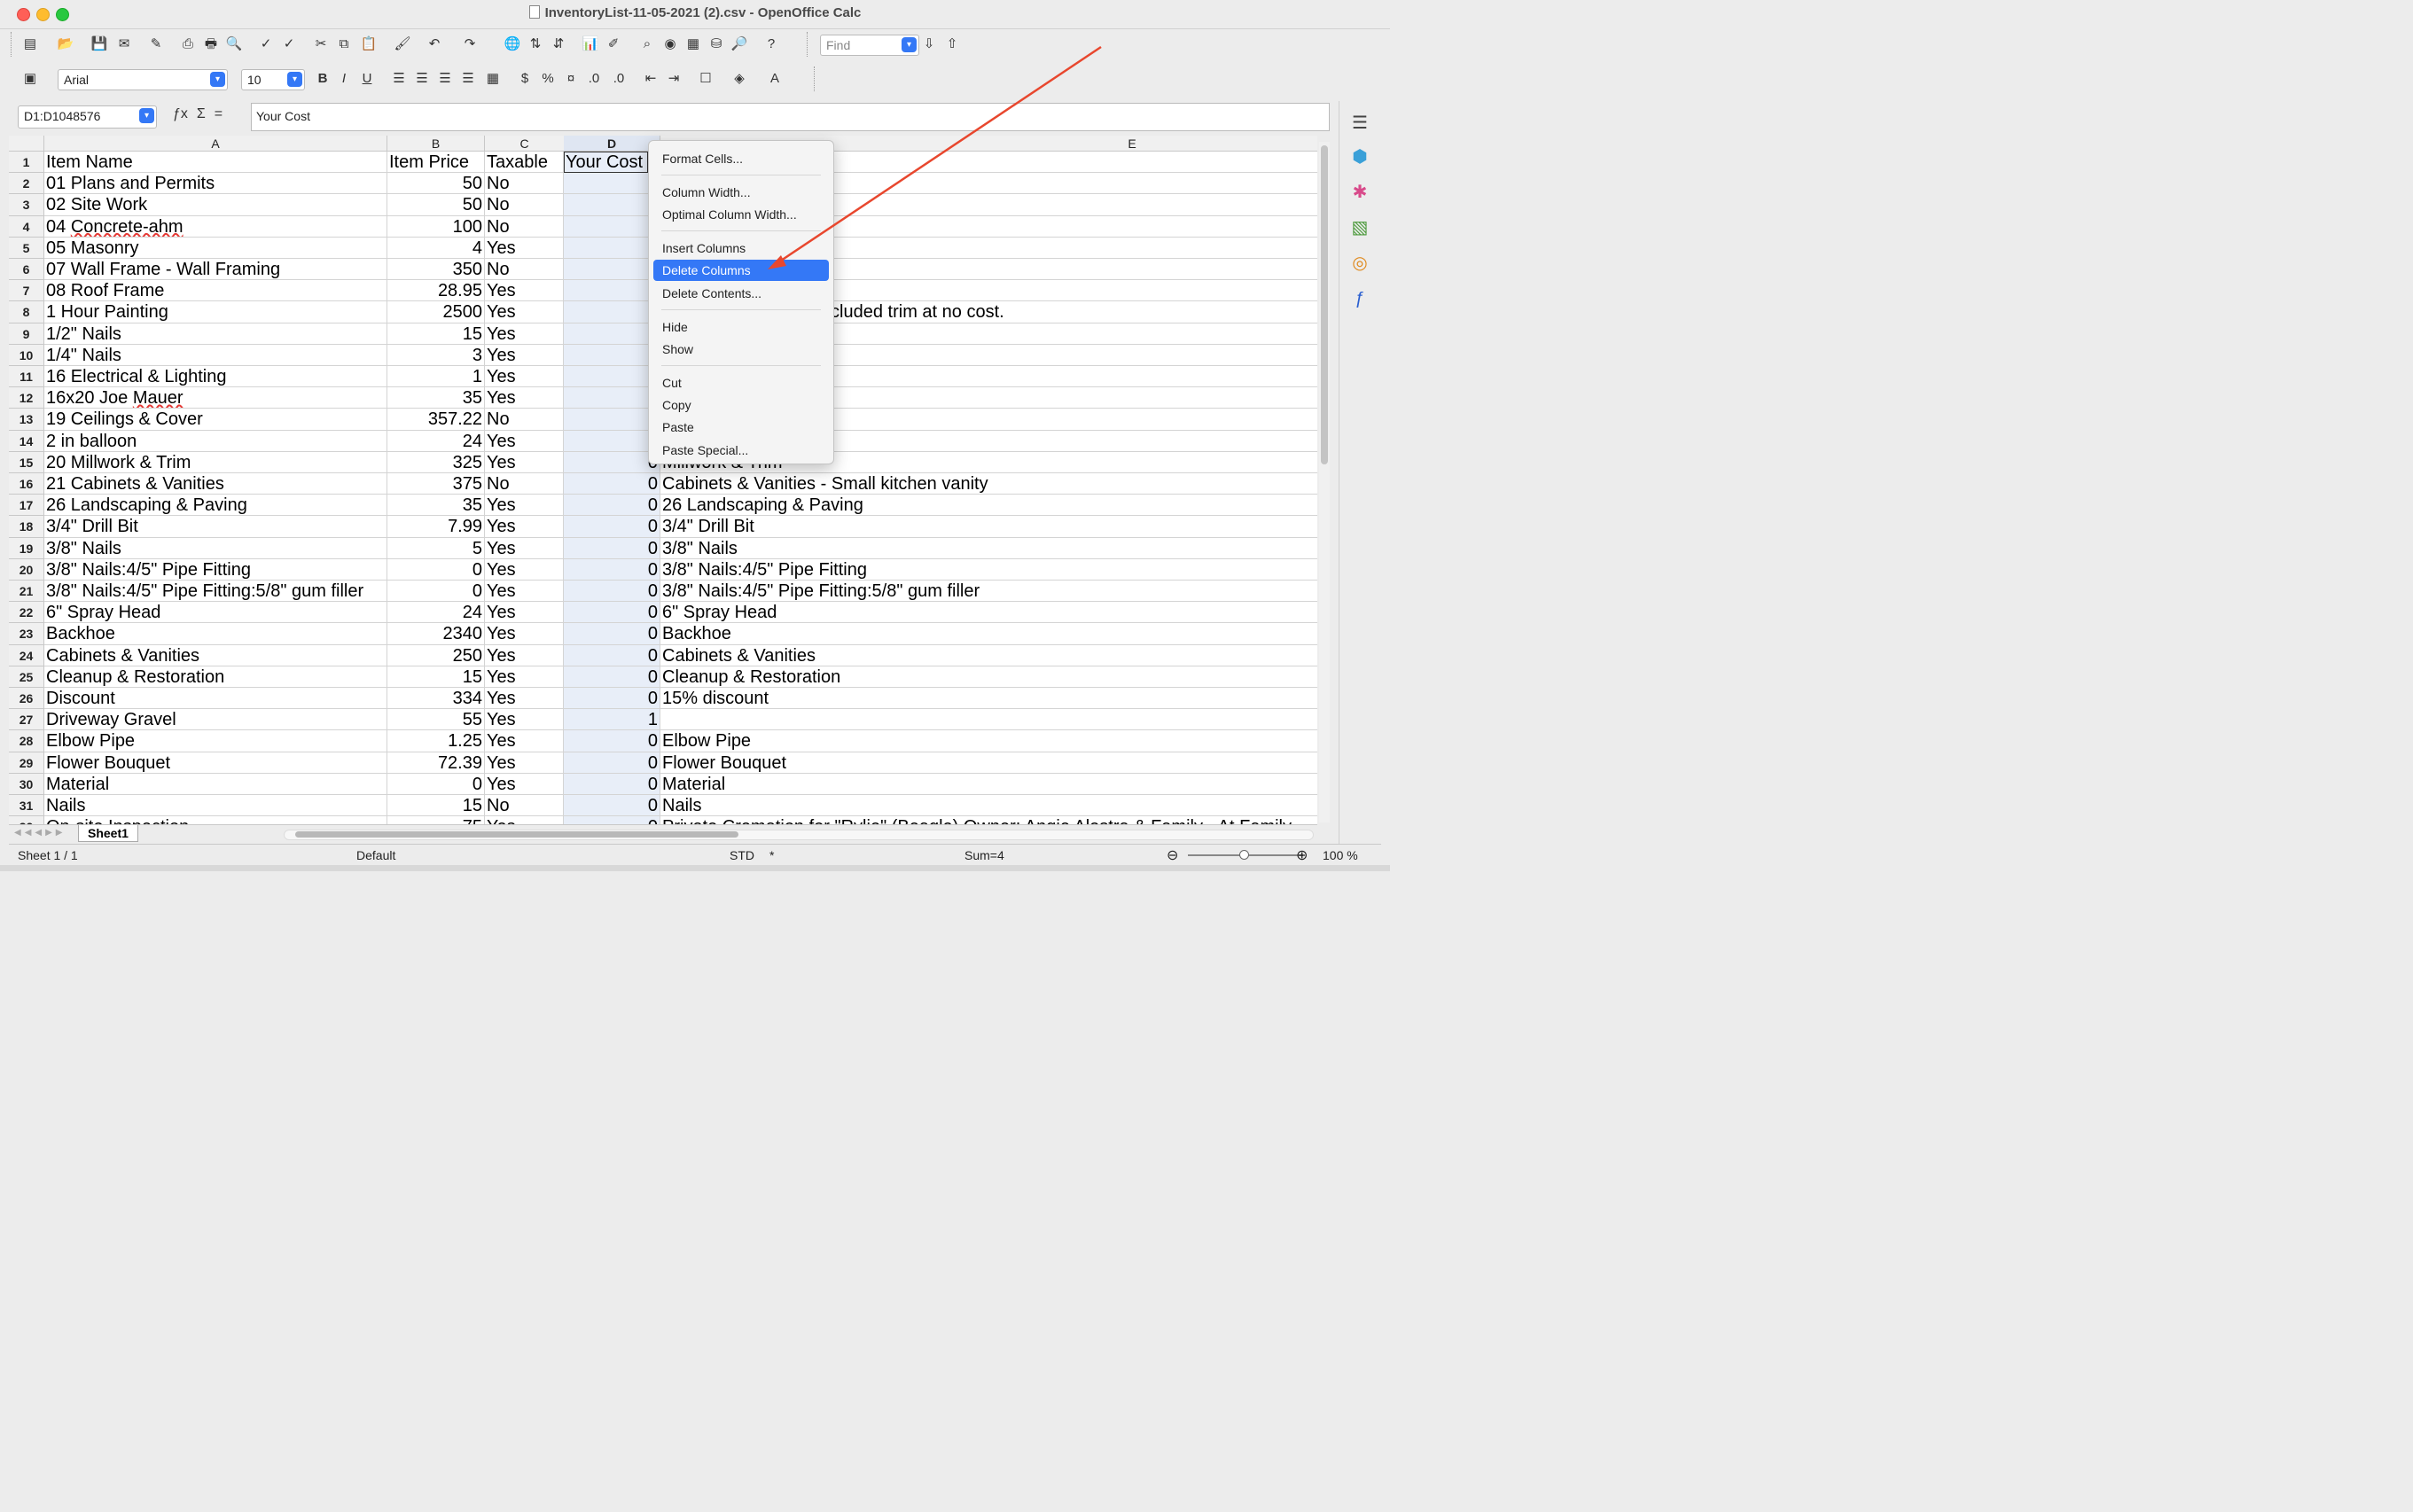  I want to click on redo-icon: ↷, so click(470, 44).